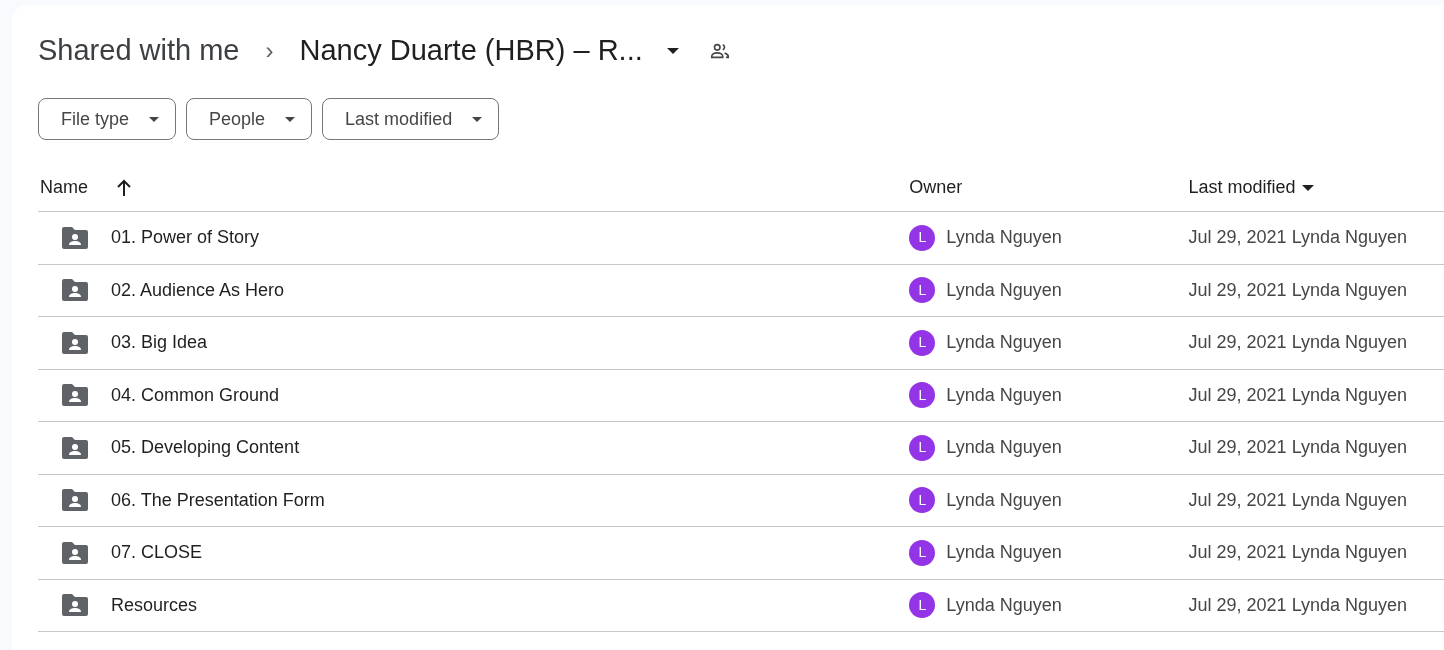  Describe the element at coordinates (107, 119) in the screenshot. I see `filter-dropdown: File type` at that location.